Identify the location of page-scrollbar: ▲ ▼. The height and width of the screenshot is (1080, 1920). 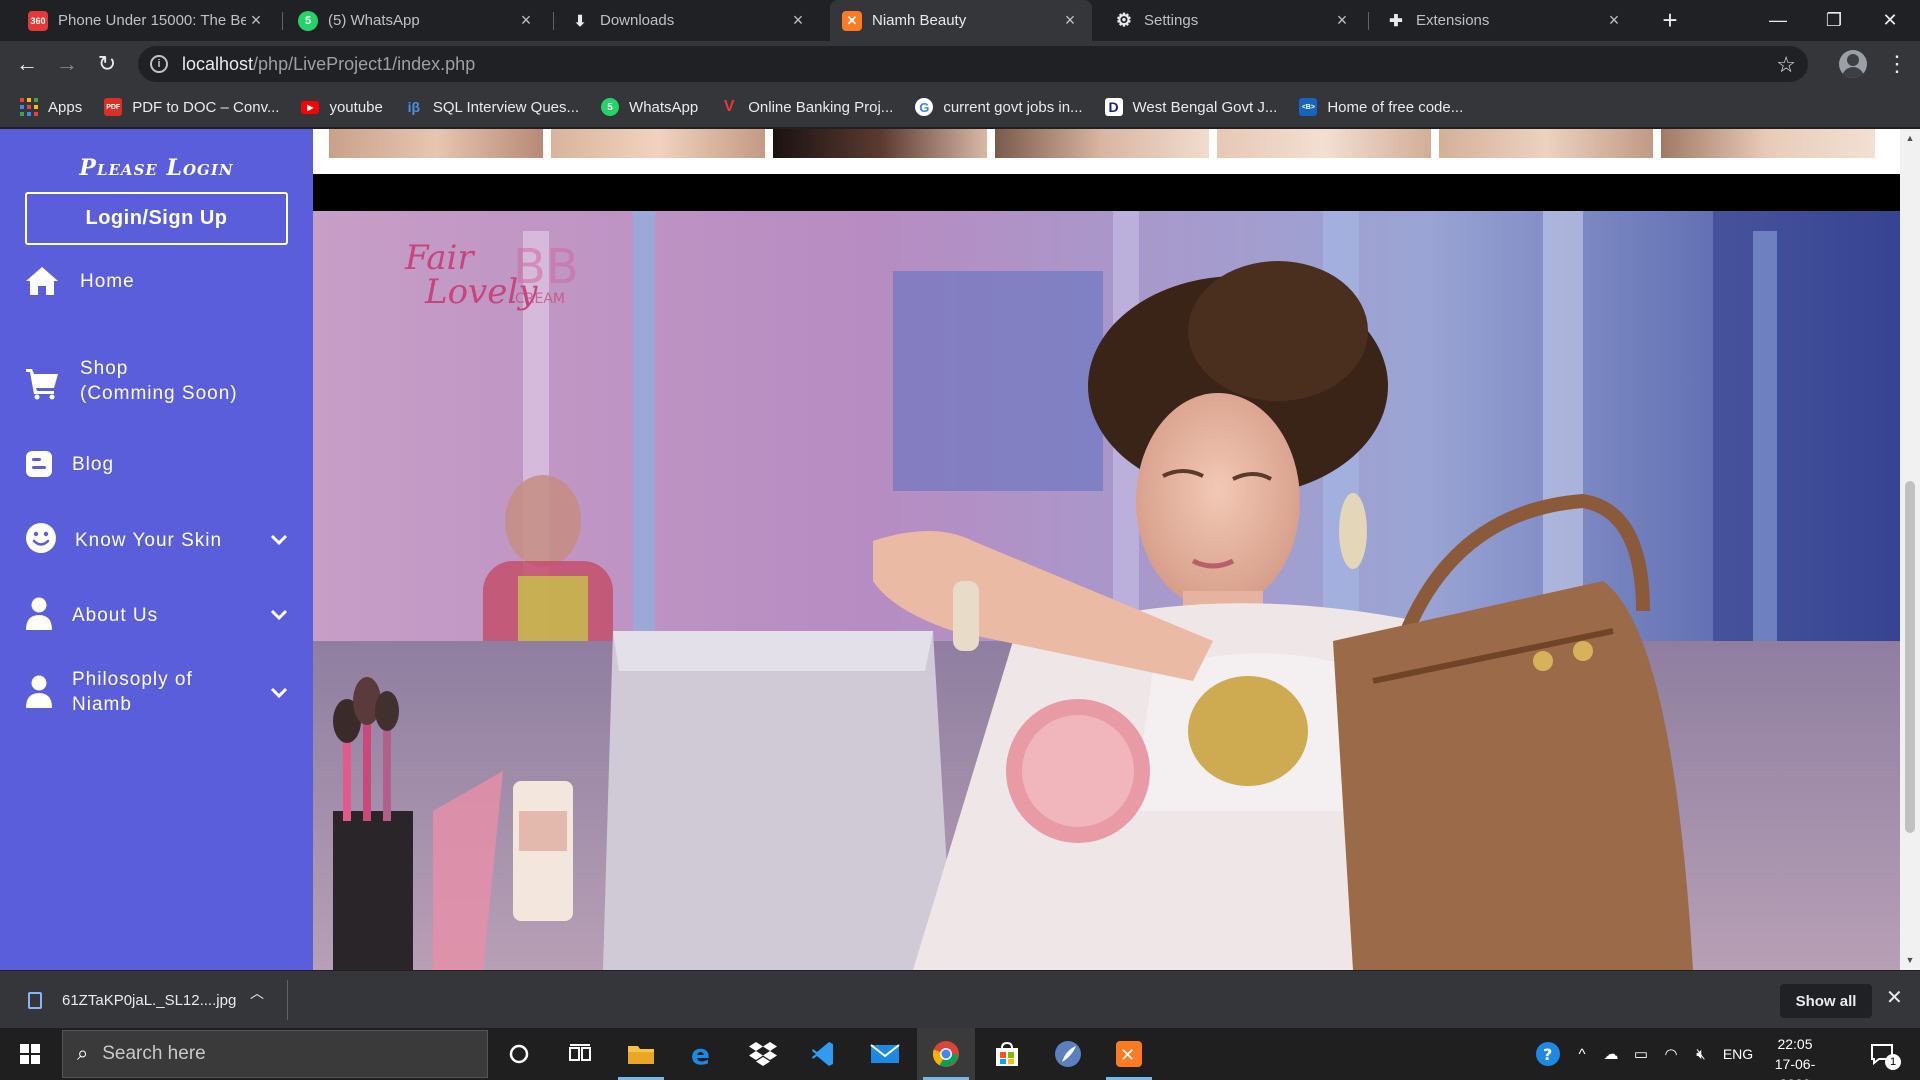
(1910, 549).